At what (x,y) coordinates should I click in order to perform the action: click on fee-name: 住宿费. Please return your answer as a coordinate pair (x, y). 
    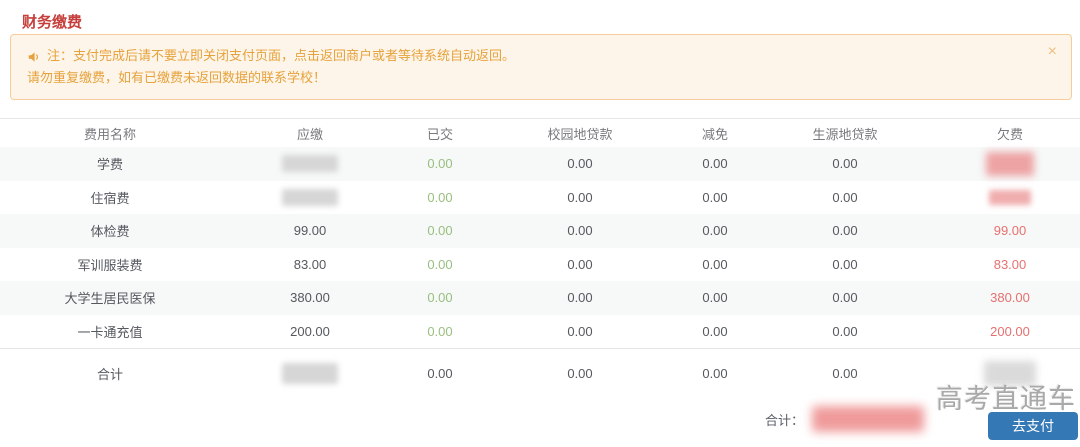
    Looking at the image, I should click on (110, 198).